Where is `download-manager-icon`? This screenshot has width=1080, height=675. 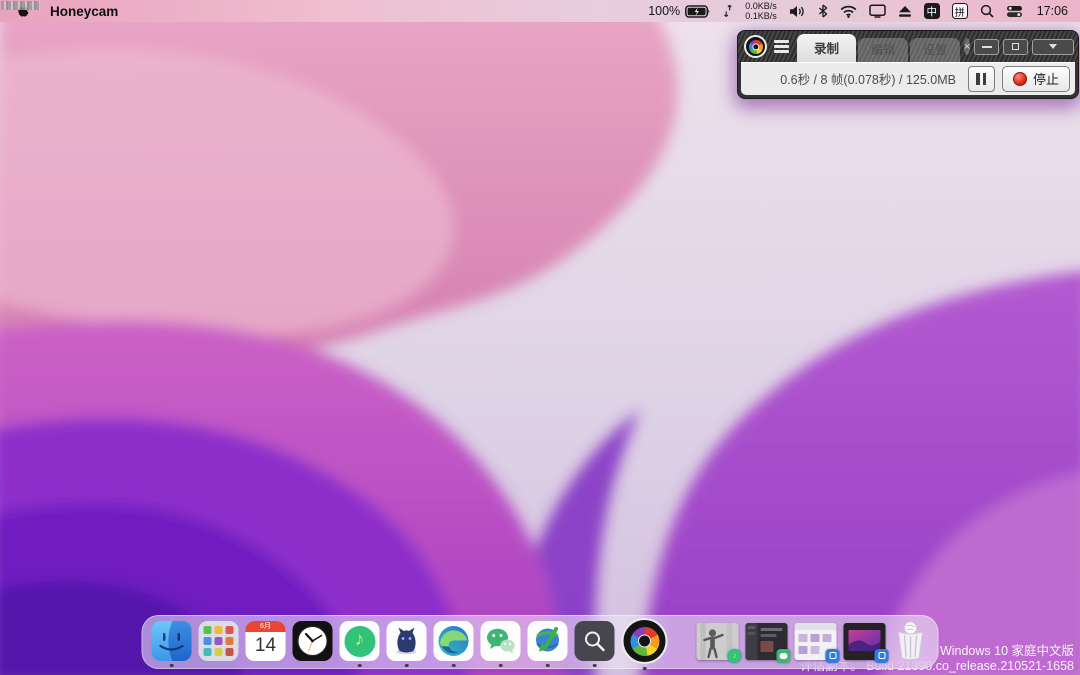
download-manager-icon is located at coordinates (547, 641).